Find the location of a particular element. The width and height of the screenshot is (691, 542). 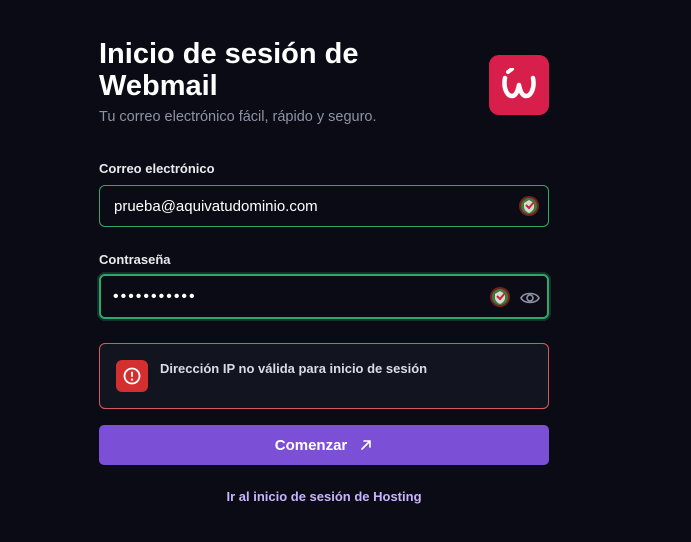

brand-logo is located at coordinates (519, 85).